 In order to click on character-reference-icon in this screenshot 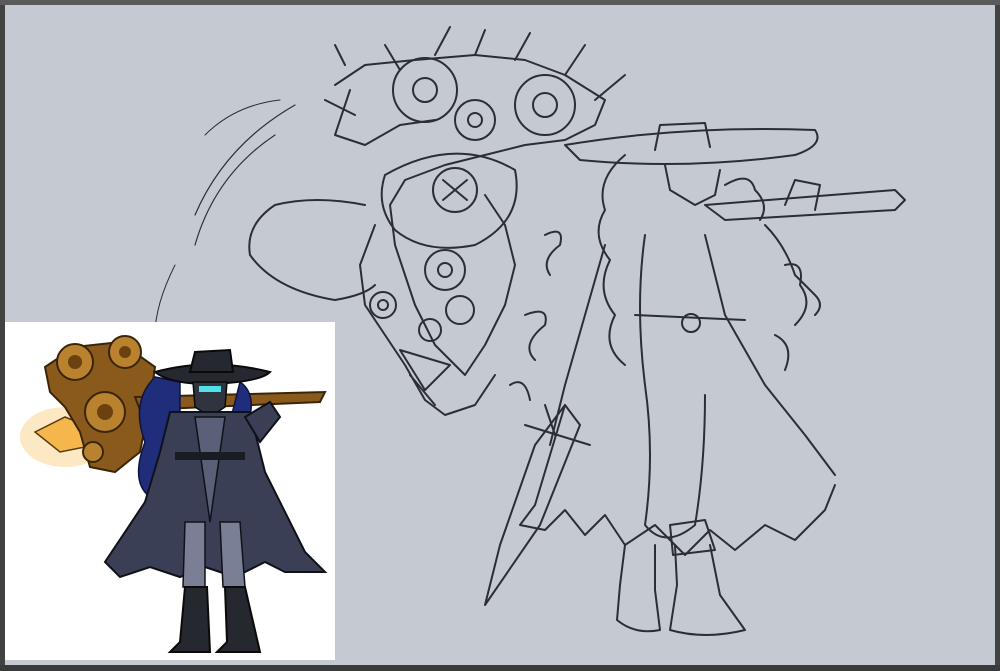, I will do `click(174, 494)`.